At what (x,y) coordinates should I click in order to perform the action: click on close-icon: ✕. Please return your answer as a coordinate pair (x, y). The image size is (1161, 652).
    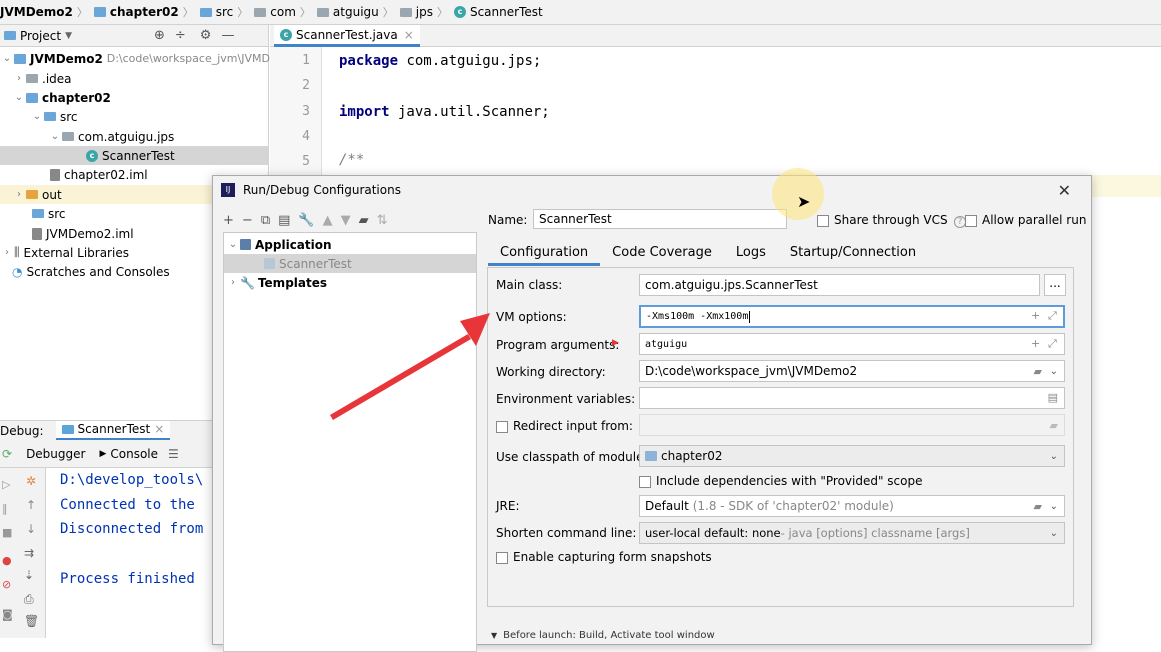
    Looking at the image, I should click on (1064, 190).